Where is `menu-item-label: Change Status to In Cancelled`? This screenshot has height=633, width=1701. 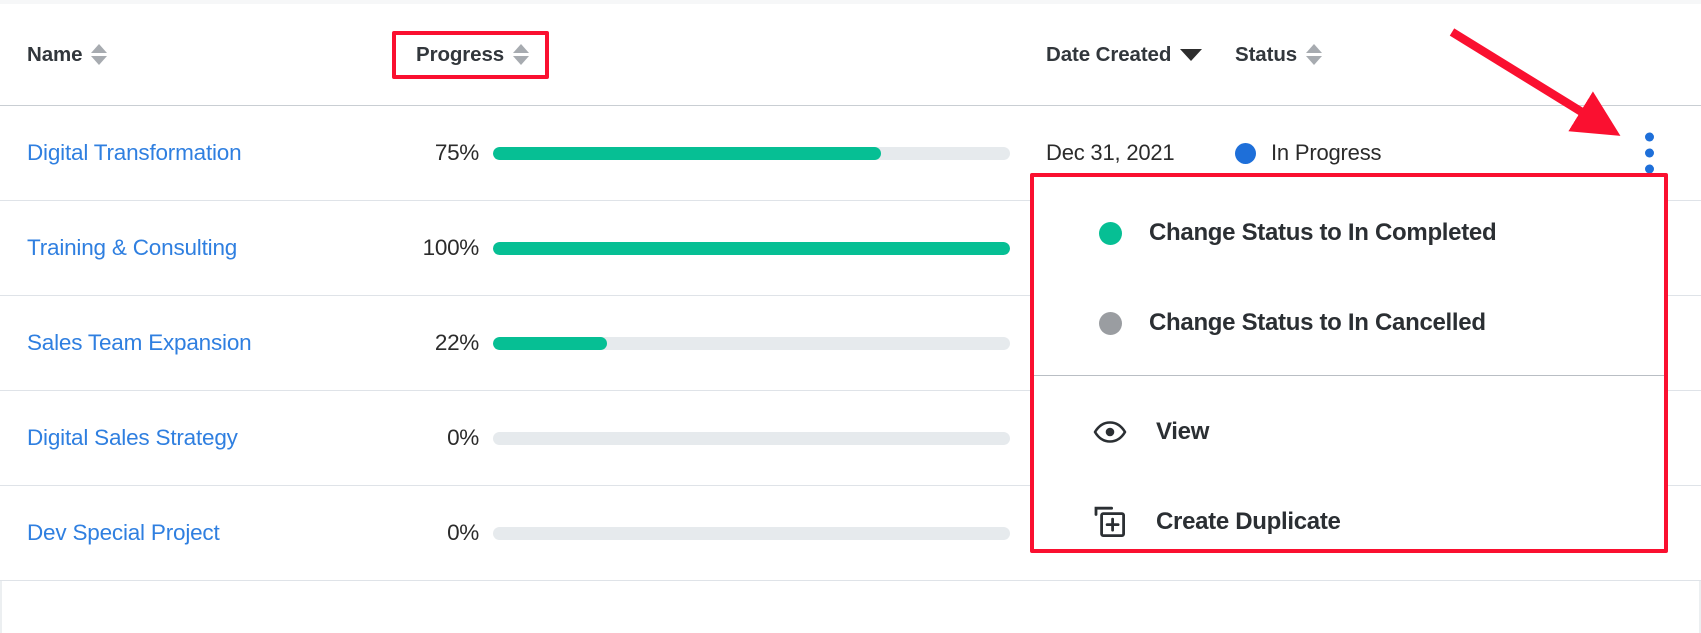 menu-item-label: Change Status to In Cancelled is located at coordinates (1317, 322).